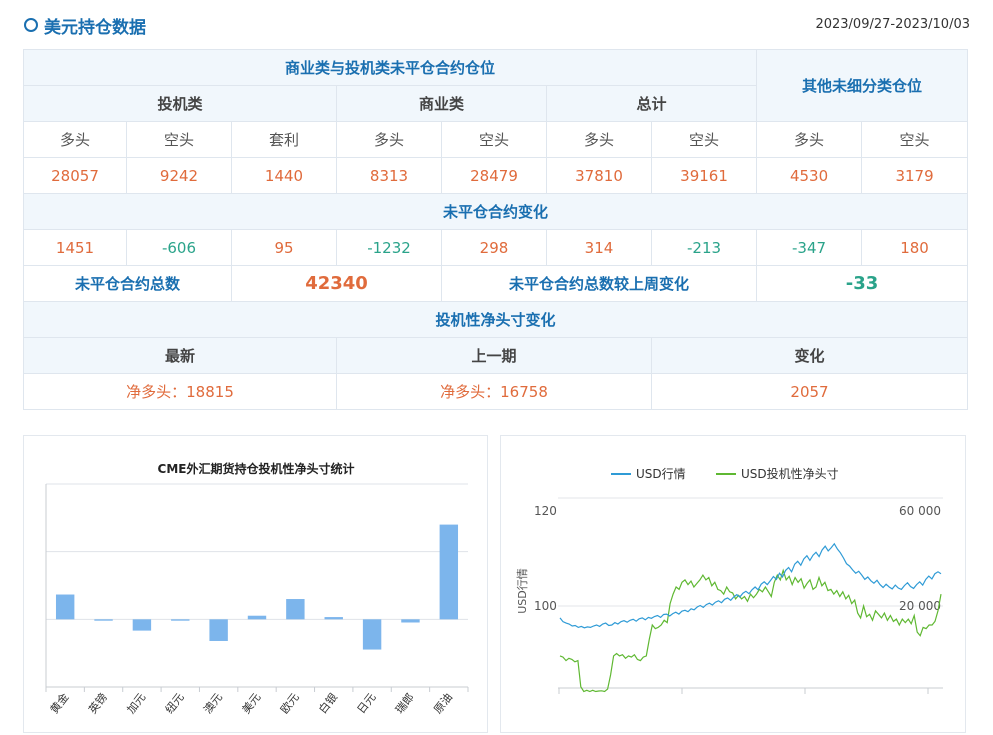  I want to click on change-value: 180, so click(915, 247).